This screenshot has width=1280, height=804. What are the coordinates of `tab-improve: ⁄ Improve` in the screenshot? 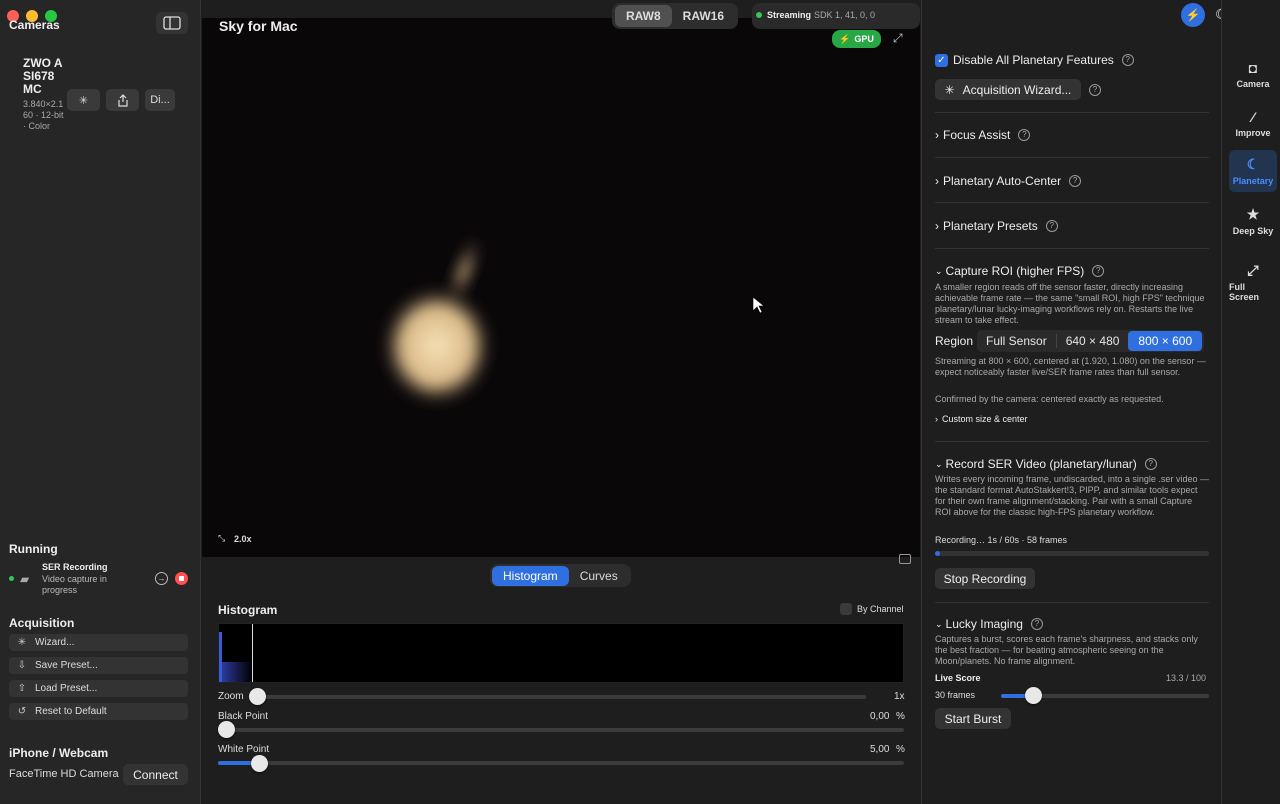 It's located at (1253, 123).